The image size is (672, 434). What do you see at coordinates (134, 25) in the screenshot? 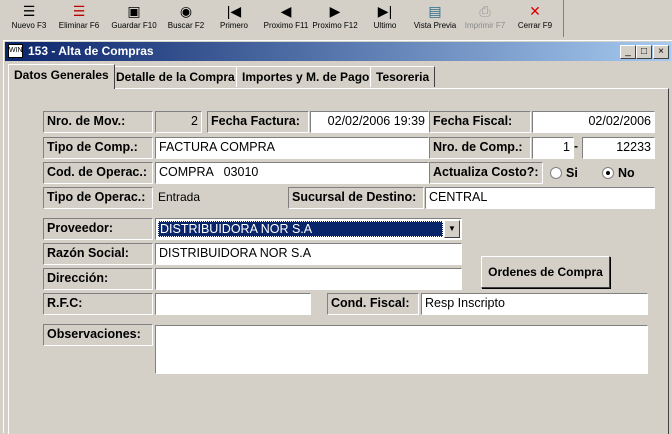
I see `save-button-label: Guardar F10` at bounding box center [134, 25].